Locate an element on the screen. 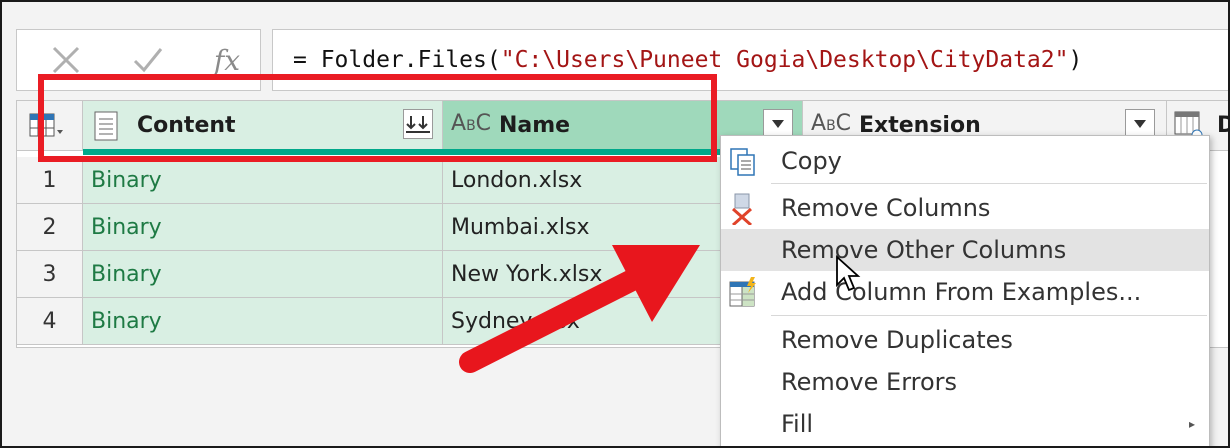 This screenshot has width=1230, height=448. copy-icon is located at coordinates (742, 162).